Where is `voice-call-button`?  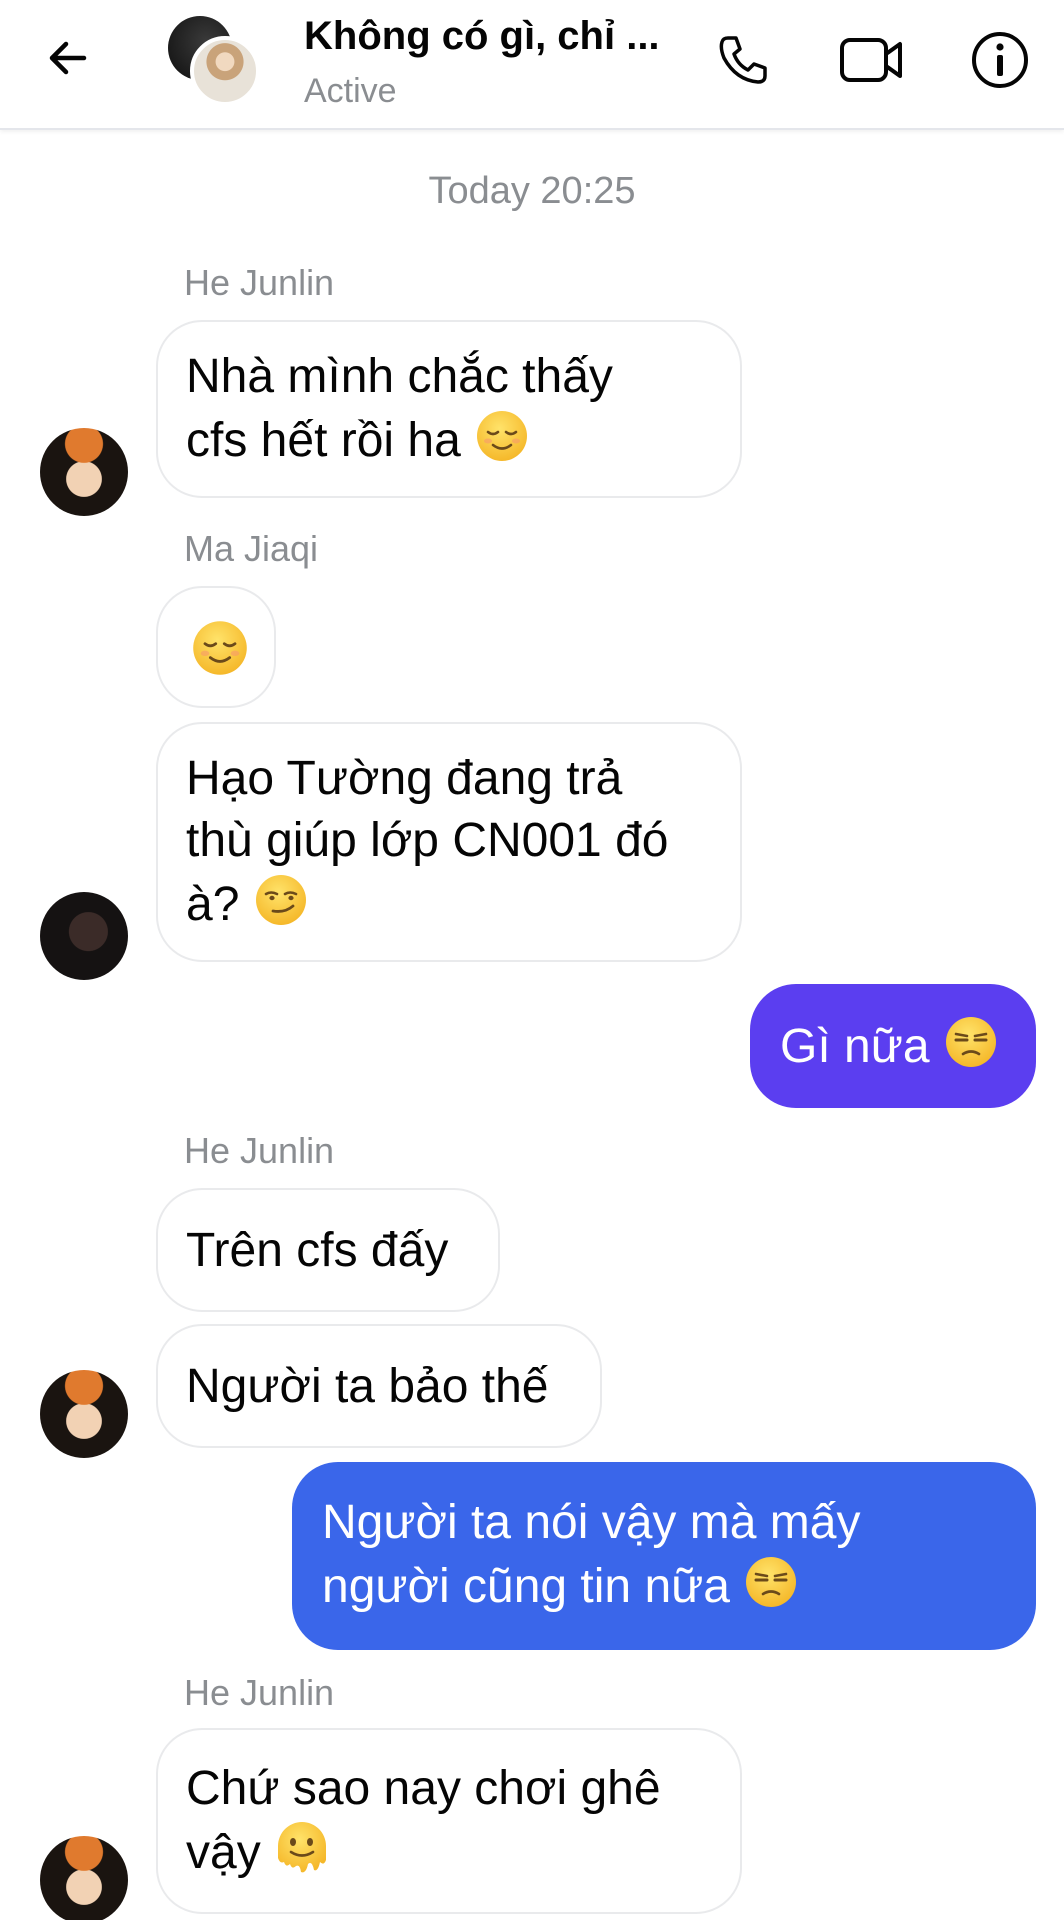
voice-call-button is located at coordinates (742, 60).